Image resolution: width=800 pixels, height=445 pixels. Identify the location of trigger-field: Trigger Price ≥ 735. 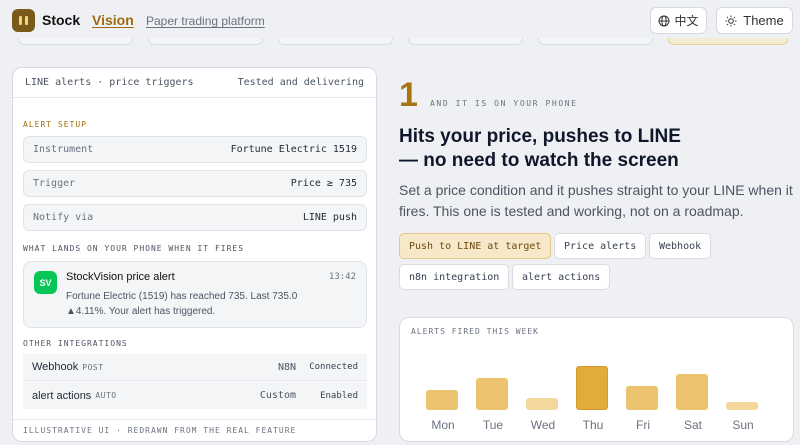
(195, 183).